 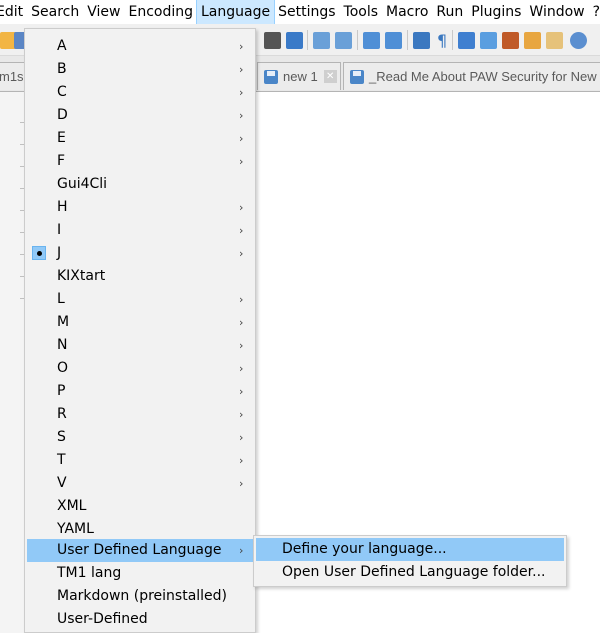 I want to click on language-item-t: T ›, so click(x=140, y=460).